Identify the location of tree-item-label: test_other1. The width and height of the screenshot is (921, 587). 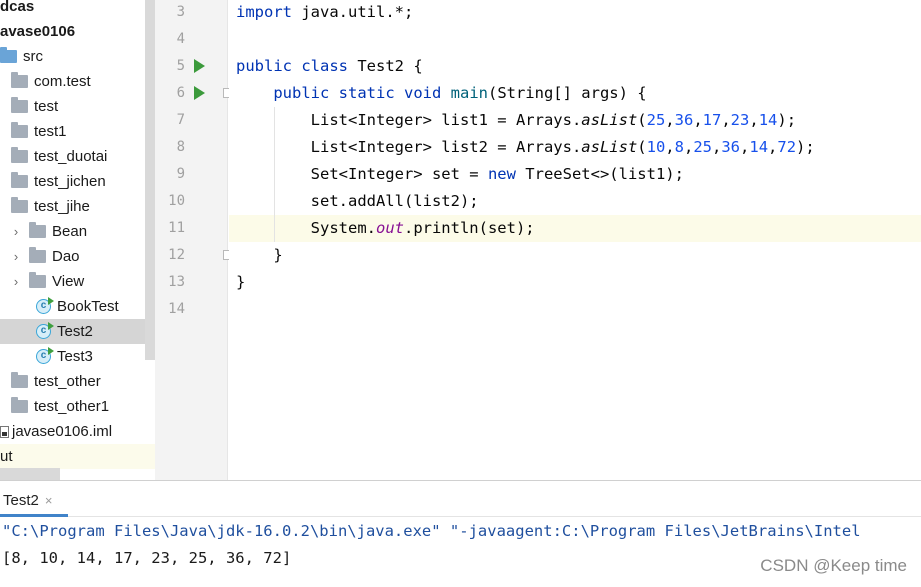
(72, 406).